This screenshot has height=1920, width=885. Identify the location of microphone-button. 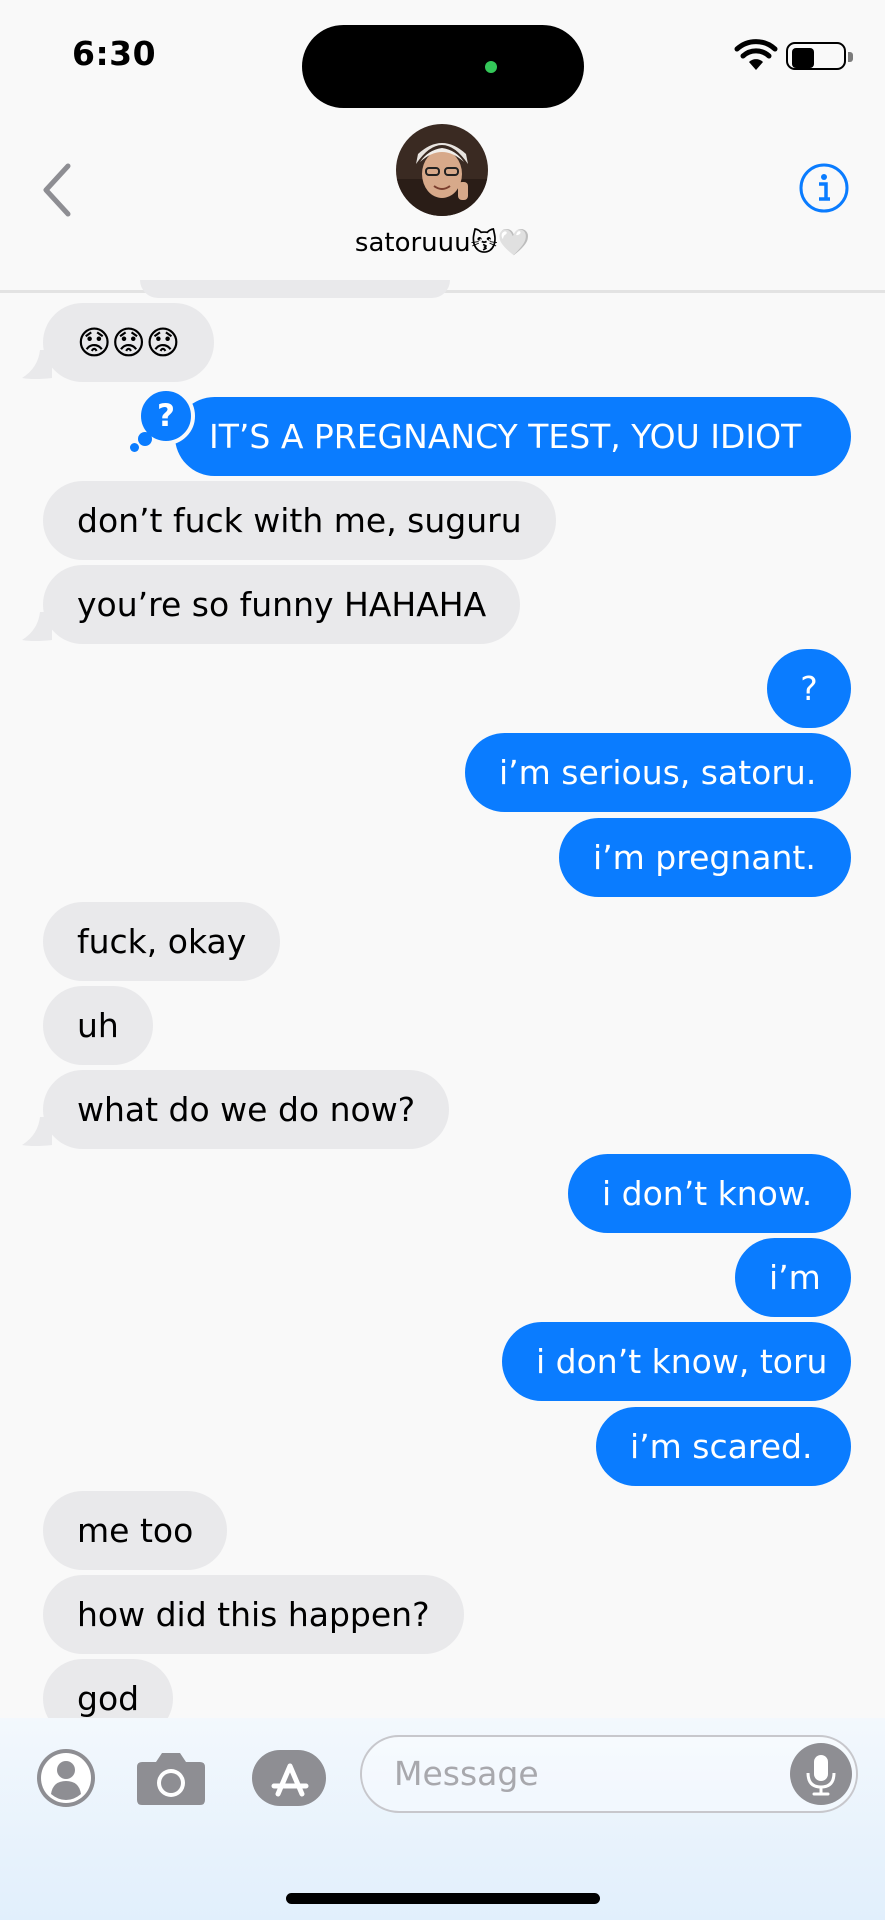
(821, 1774).